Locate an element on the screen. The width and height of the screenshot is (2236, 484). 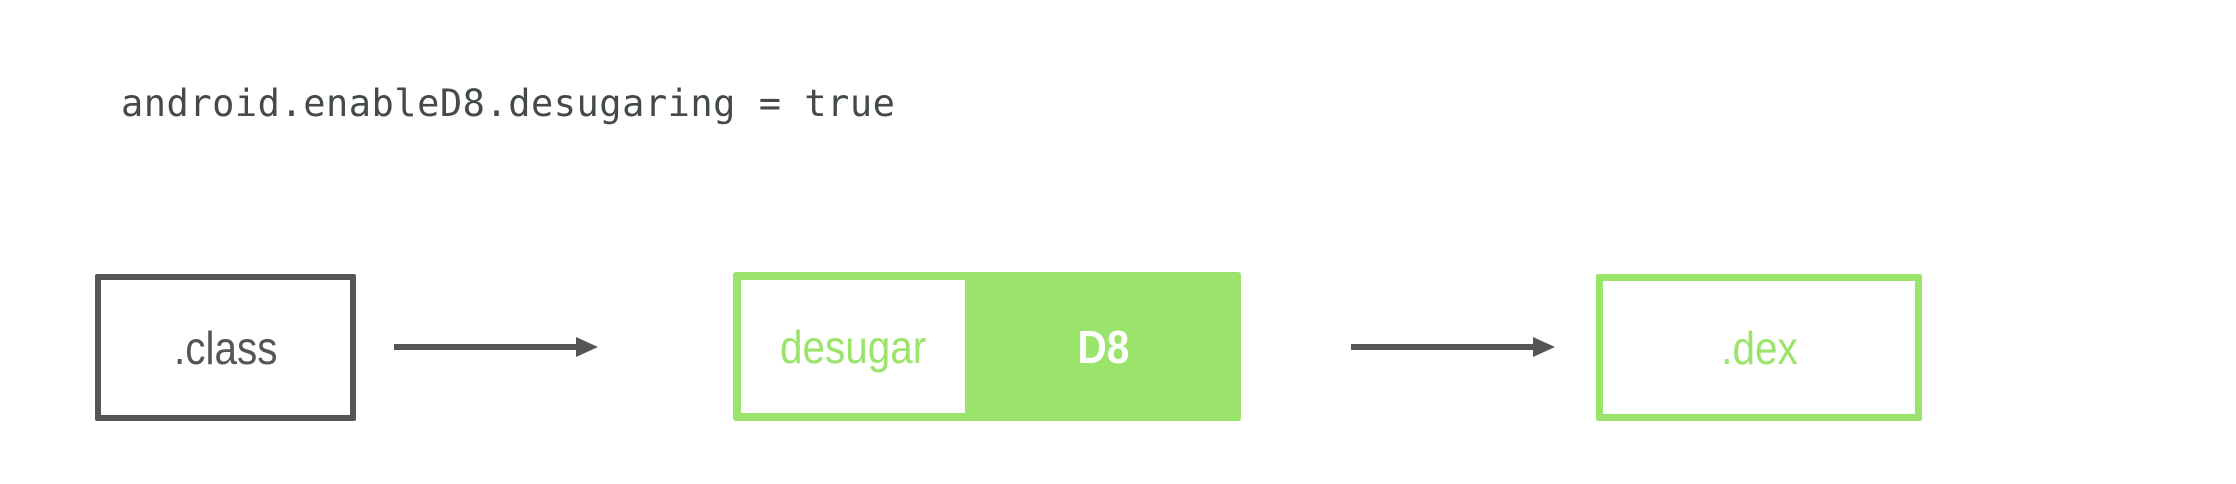
desugar-section: desugar is located at coordinates (853, 346).